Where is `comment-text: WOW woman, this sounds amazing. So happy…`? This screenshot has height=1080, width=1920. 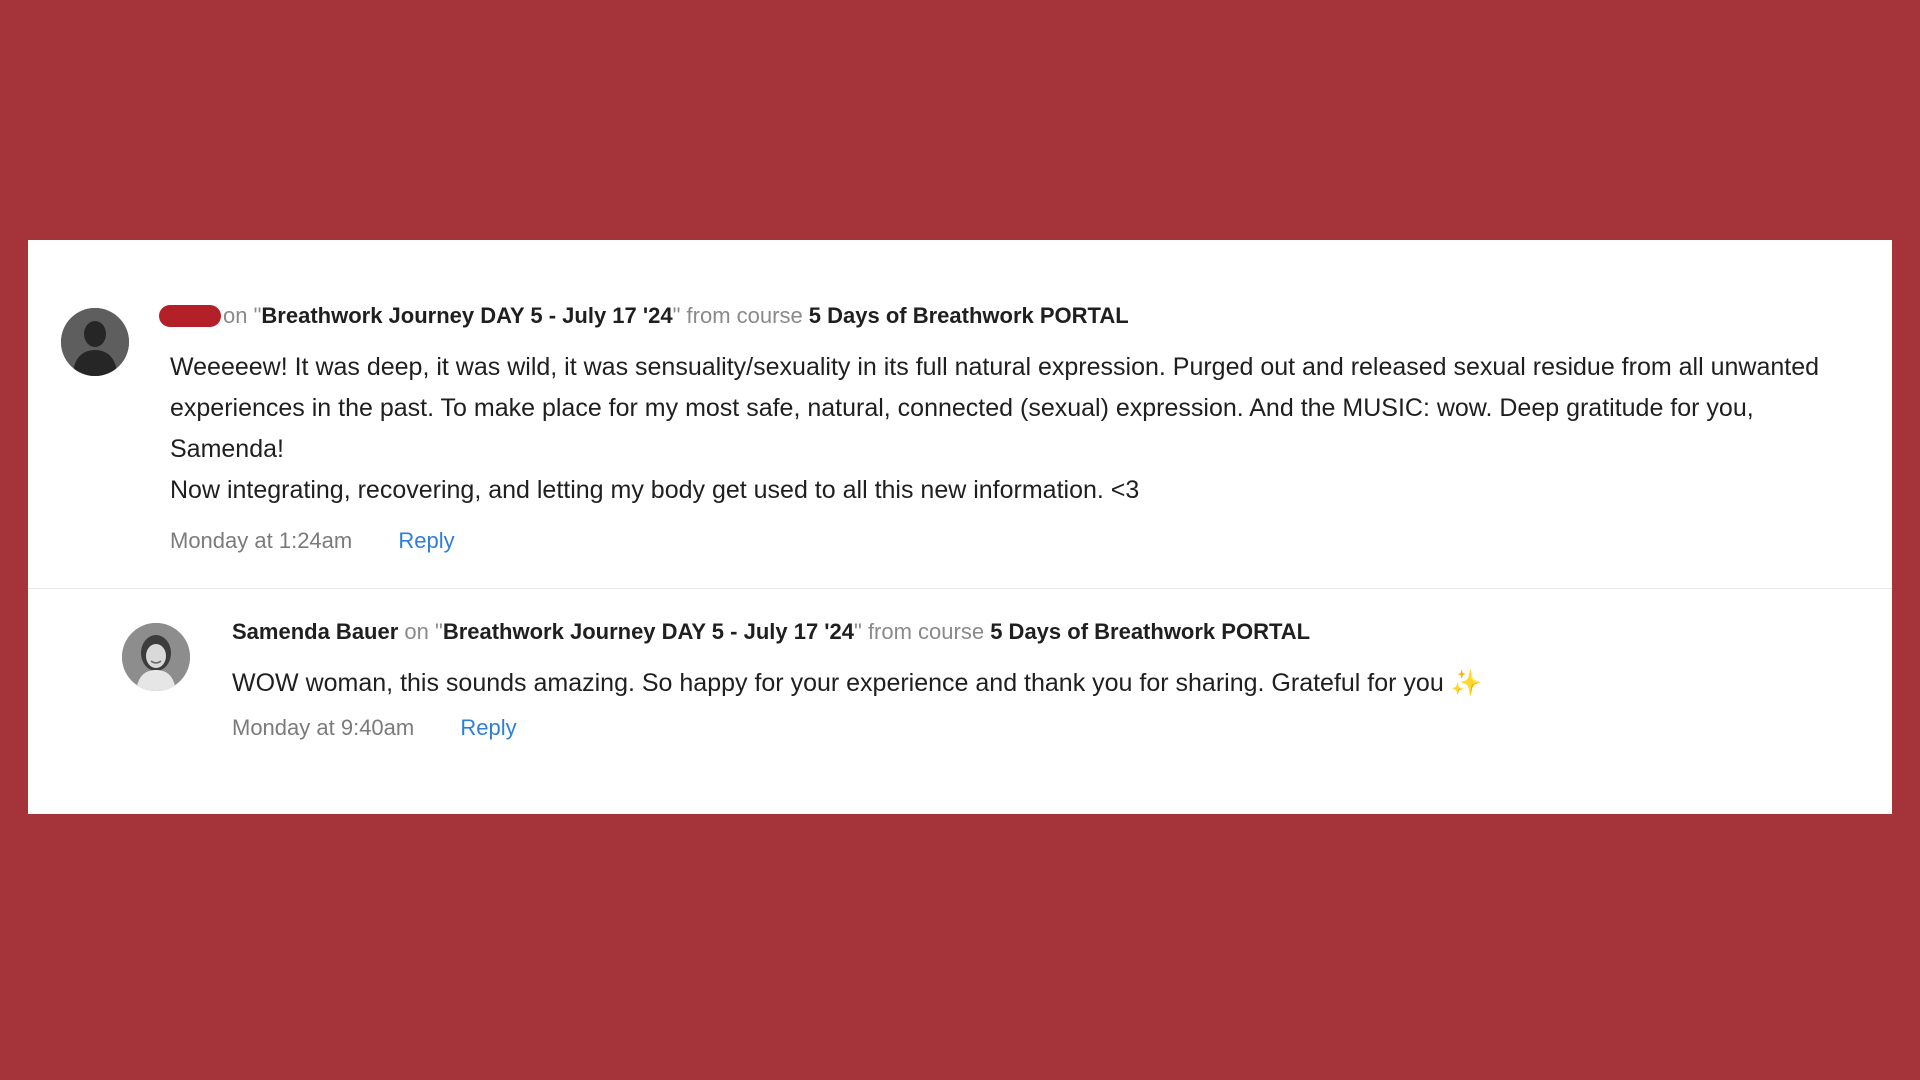
comment-text: WOW woman, this sounds amazing. So happy… is located at coordinates (841, 683).